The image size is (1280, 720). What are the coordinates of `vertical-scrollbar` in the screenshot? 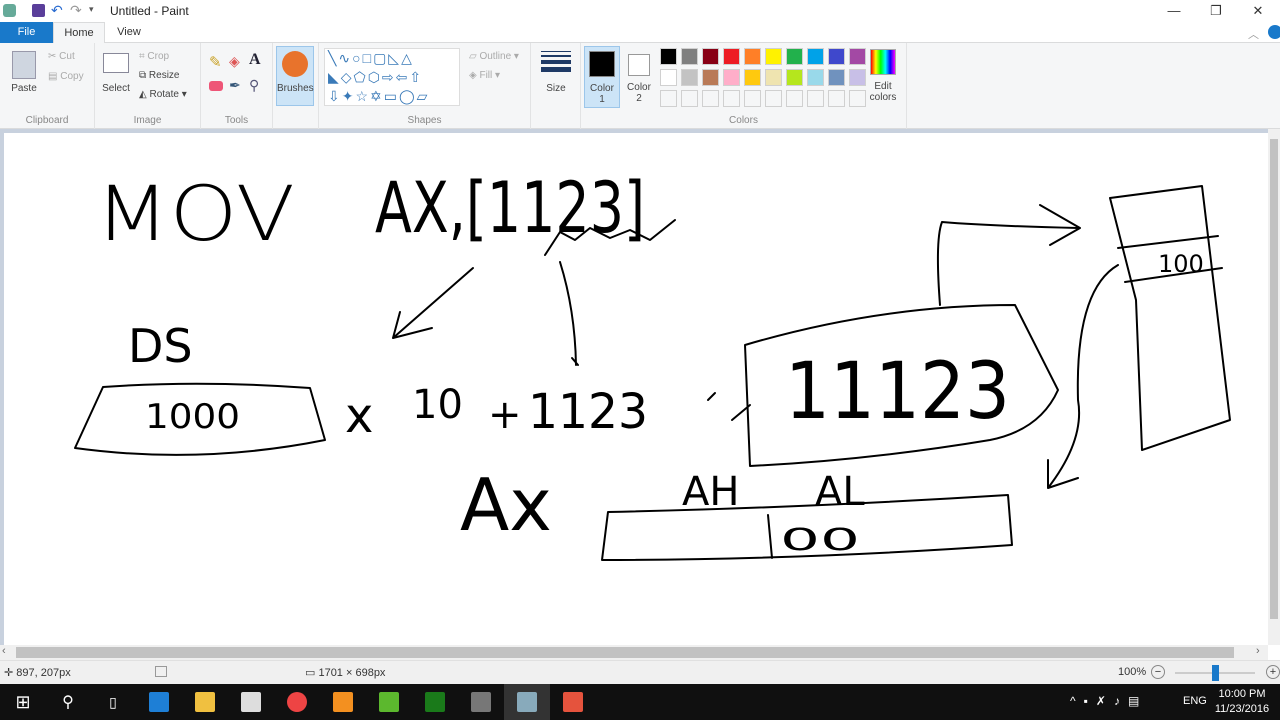 It's located at (1274, 387).